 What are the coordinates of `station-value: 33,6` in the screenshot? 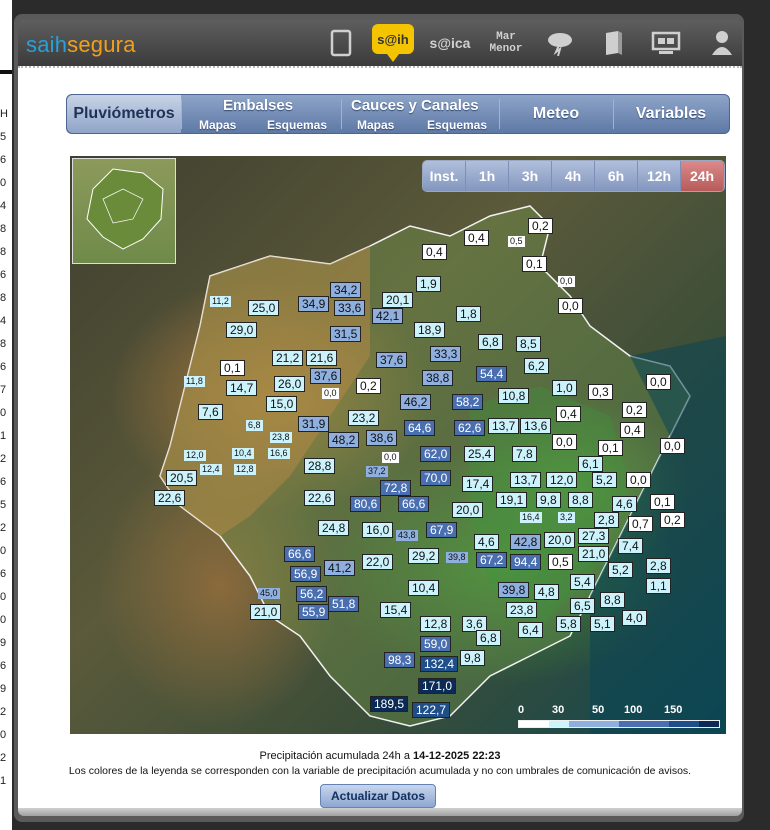 It's located at (350, 308).